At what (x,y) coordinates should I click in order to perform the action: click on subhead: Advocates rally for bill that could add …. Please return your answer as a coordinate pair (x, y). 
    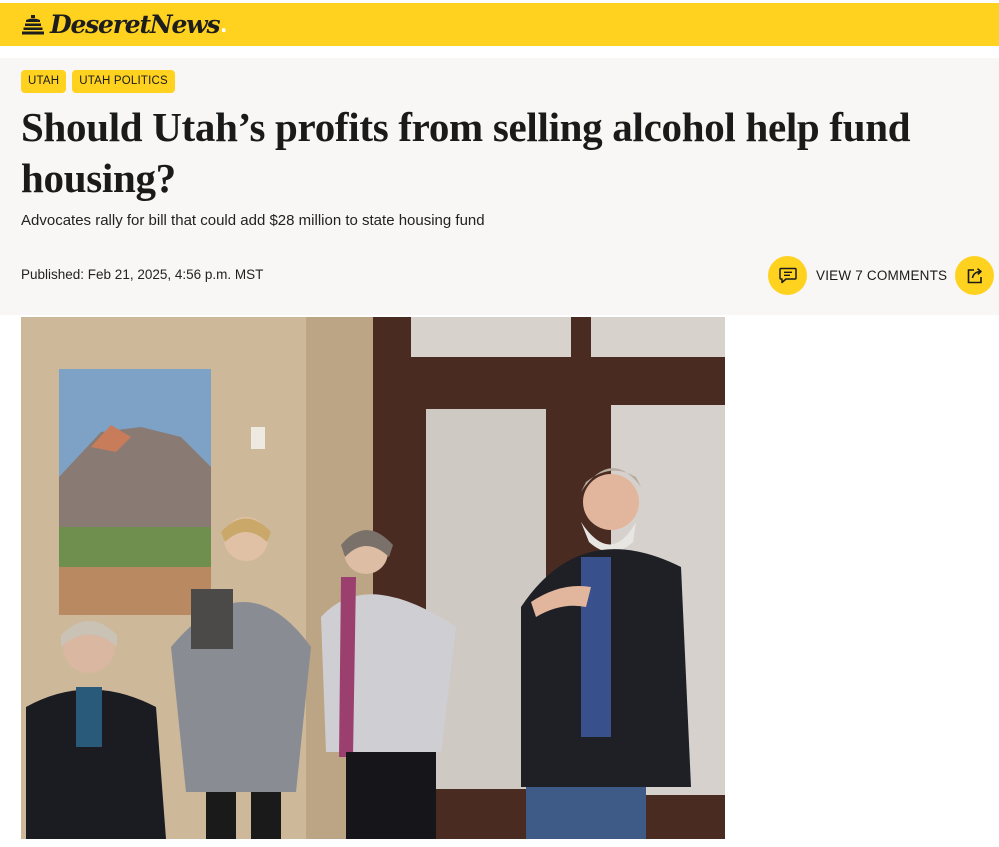
    Looking at the image, I should click on (253, 220).